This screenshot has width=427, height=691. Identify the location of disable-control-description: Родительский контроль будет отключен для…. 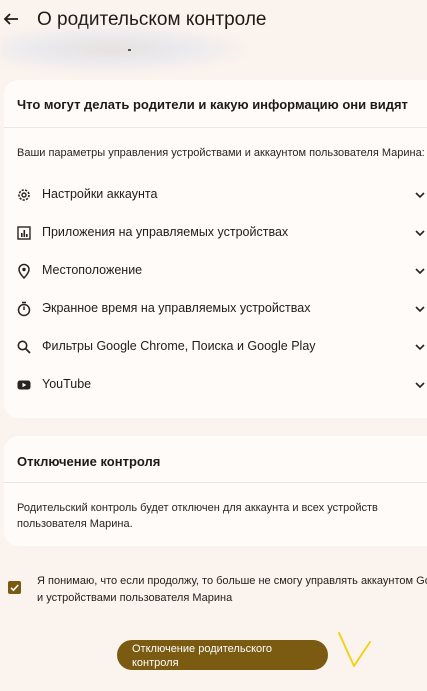
(197, 516).